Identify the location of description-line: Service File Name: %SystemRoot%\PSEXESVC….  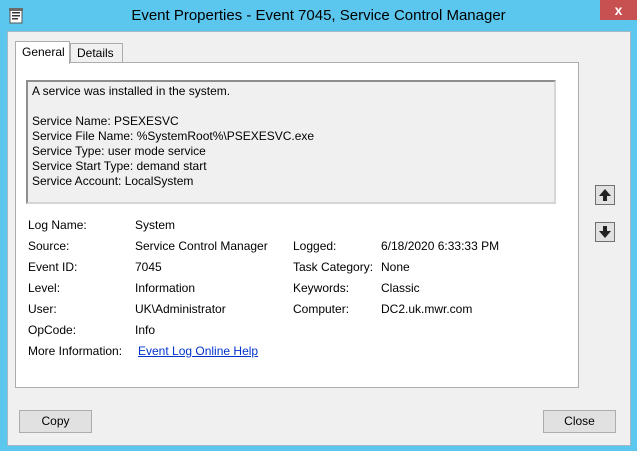
(173, 136).